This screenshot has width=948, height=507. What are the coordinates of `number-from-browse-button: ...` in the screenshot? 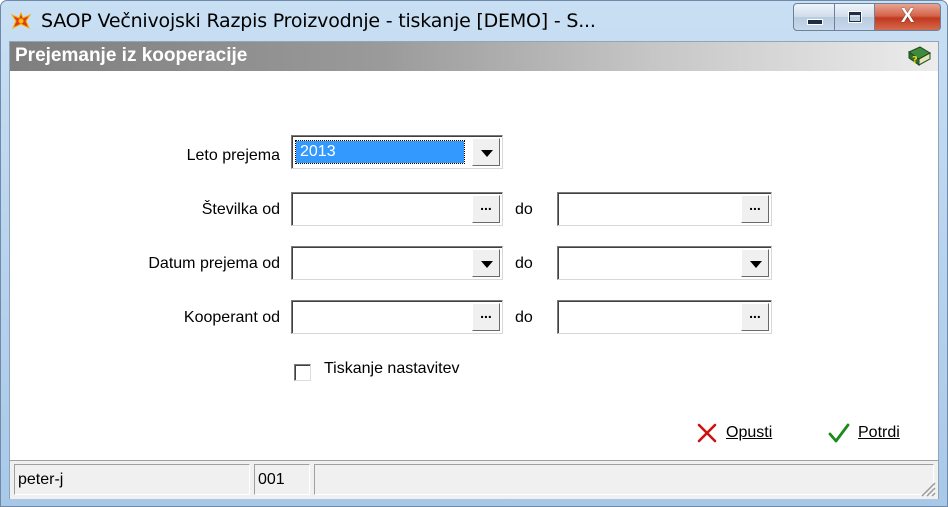 It's located at (486, 209).